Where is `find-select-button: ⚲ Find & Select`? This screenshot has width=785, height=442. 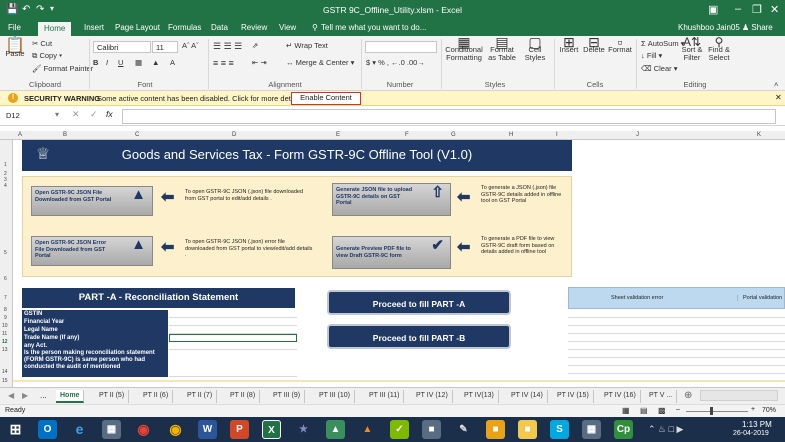
find-select-button: ⚲ Find & Select is located at coordinates (719, 49).